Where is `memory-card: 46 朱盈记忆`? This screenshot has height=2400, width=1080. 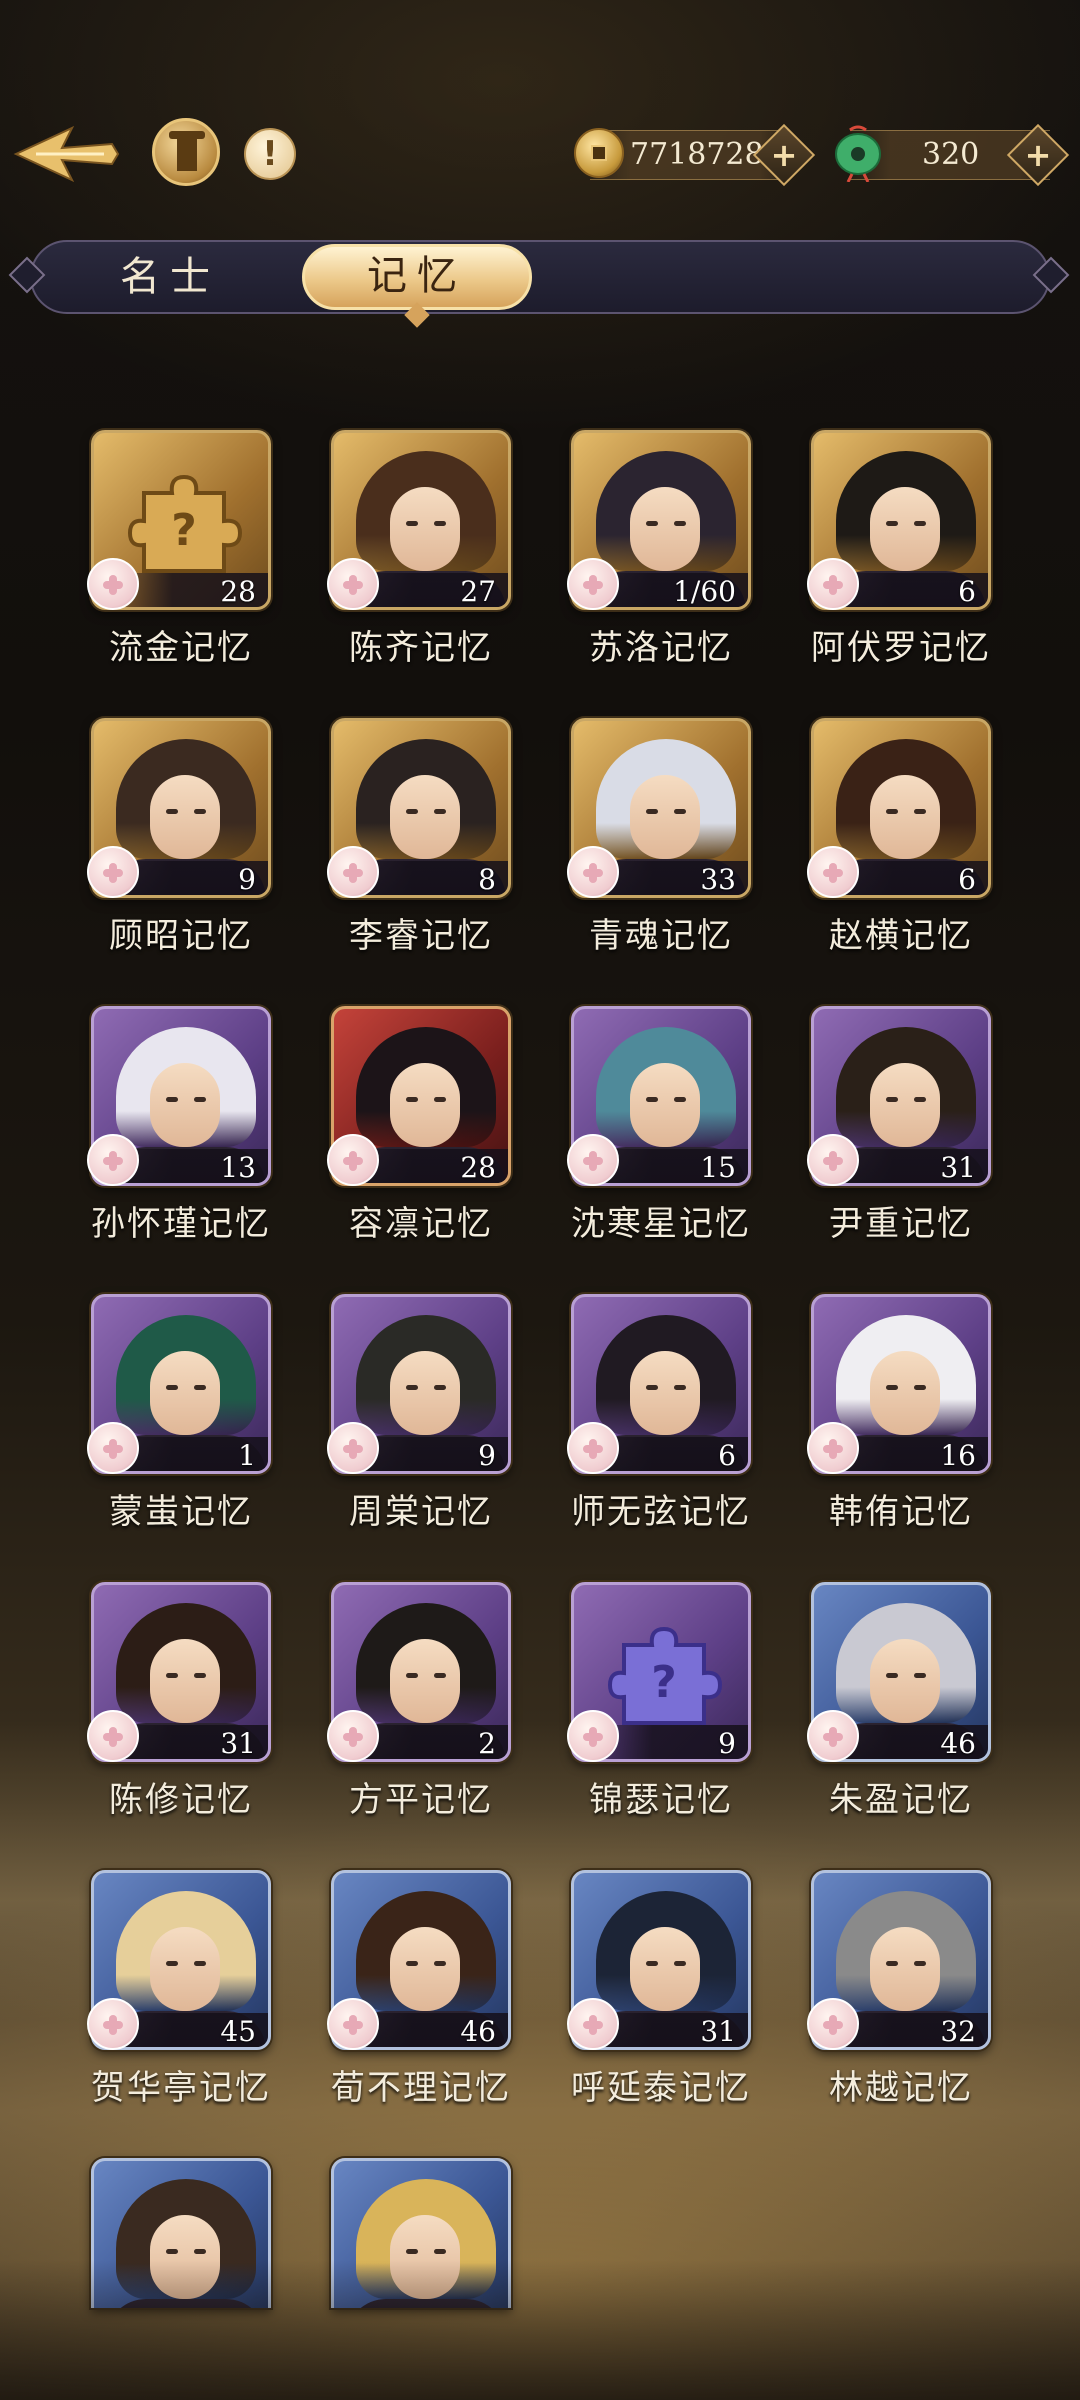 memory-card: 46 朱盈记忆 is located at coordinates (899, 1701).